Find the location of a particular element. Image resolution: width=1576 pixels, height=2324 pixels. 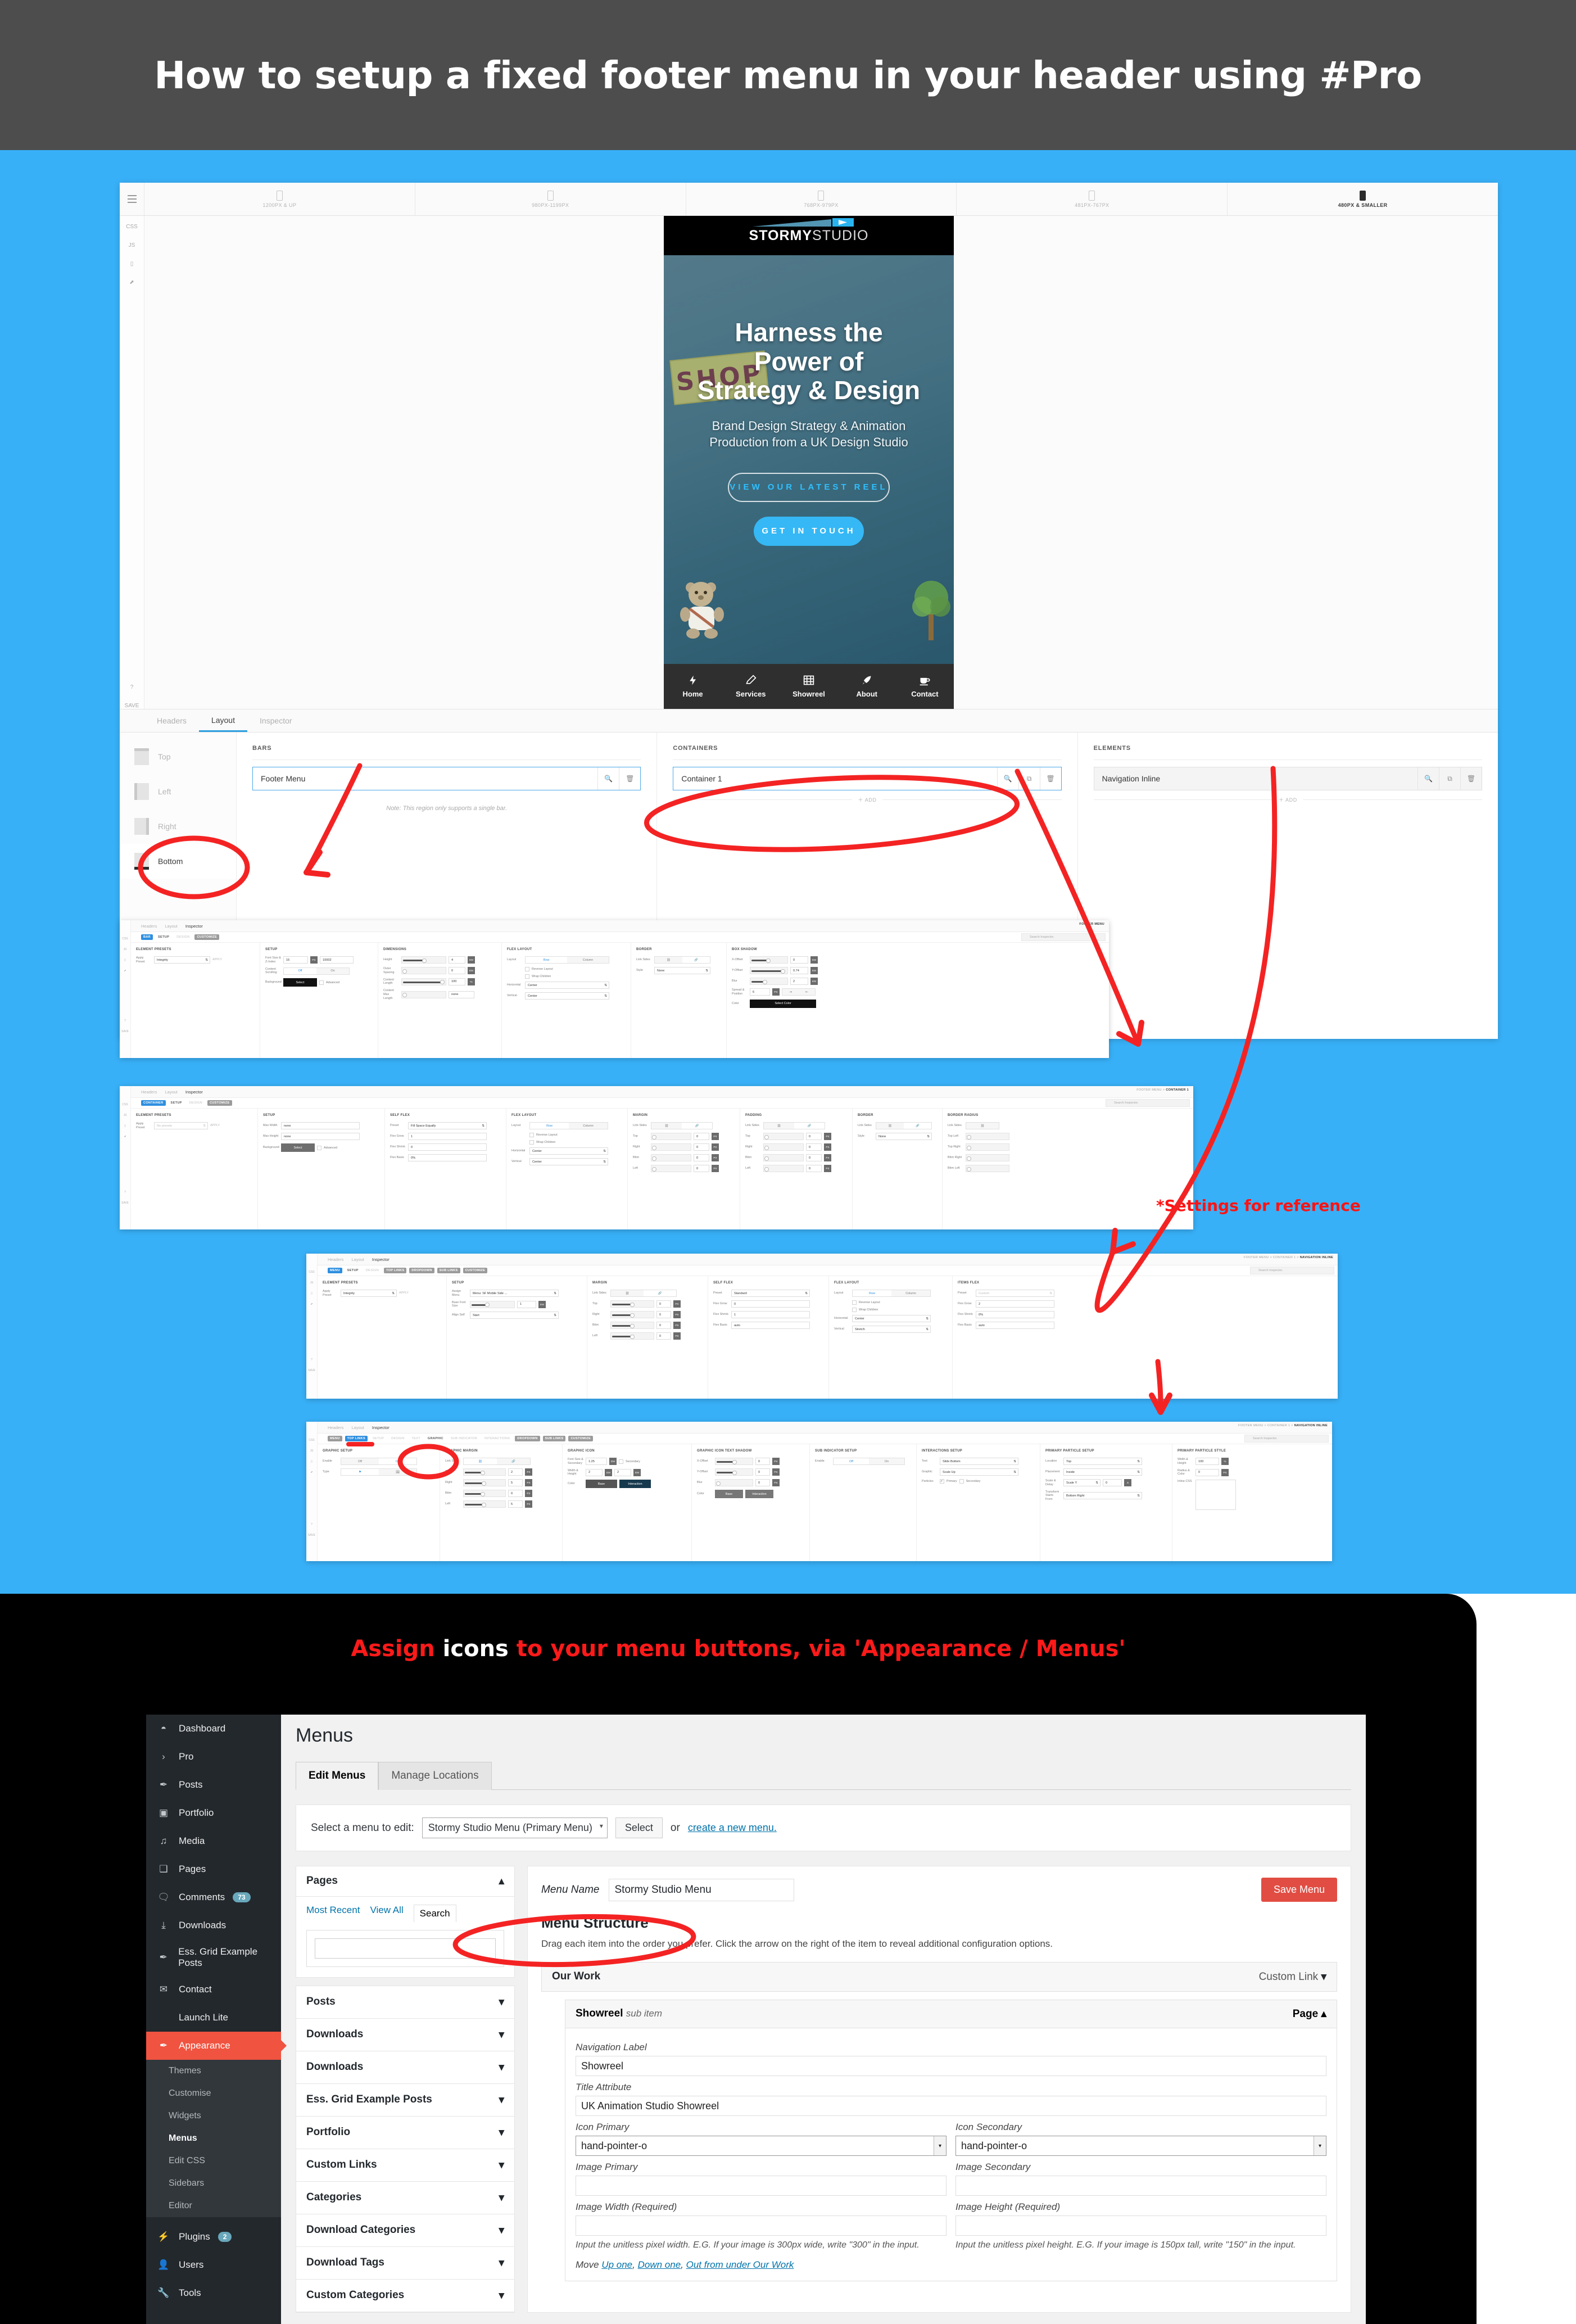

items-flex-grow-input: 2 is located at coordinates (1015, 1304).